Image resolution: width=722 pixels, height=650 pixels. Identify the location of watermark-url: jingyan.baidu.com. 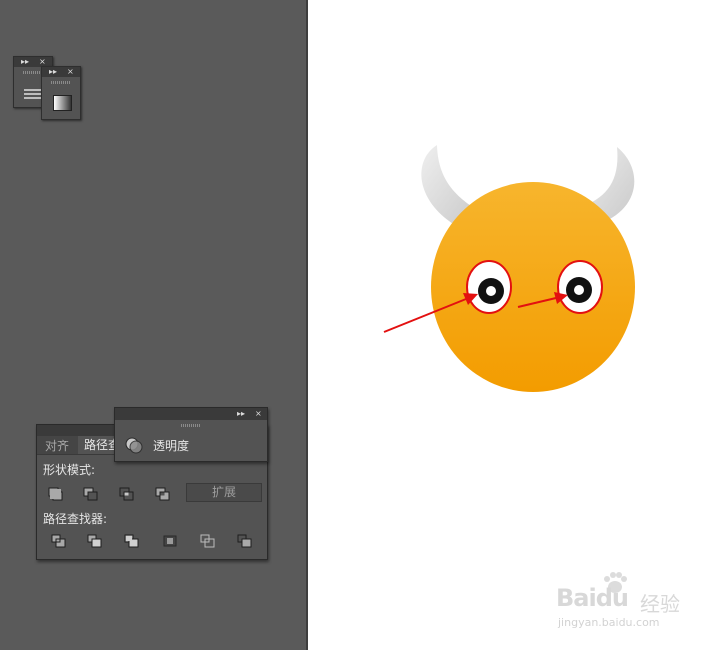
(609, 622).